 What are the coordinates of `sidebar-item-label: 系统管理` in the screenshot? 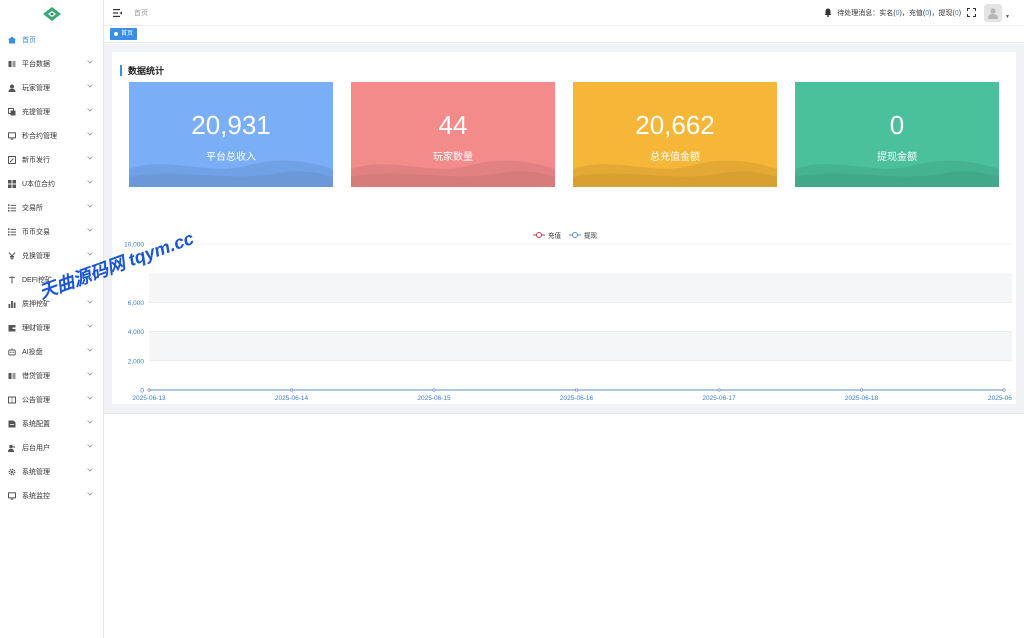 It's located at (36, 472).